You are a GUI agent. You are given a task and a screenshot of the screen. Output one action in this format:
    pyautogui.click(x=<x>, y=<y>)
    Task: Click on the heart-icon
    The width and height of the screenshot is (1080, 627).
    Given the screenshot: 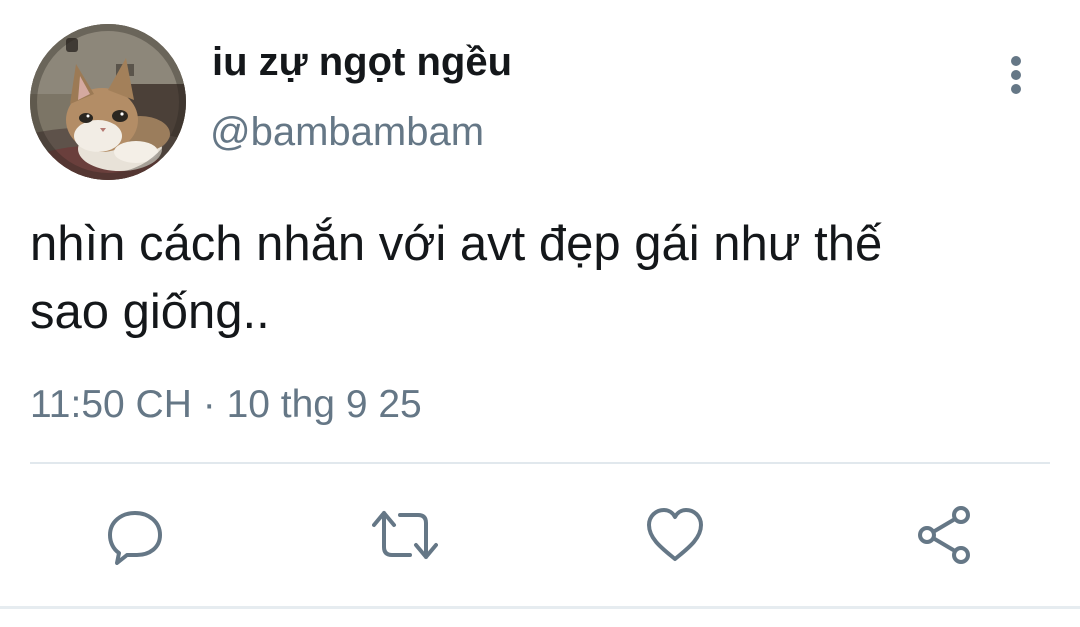 What is the action you would take?
    pyautogui.click(x=675, y=534)
    